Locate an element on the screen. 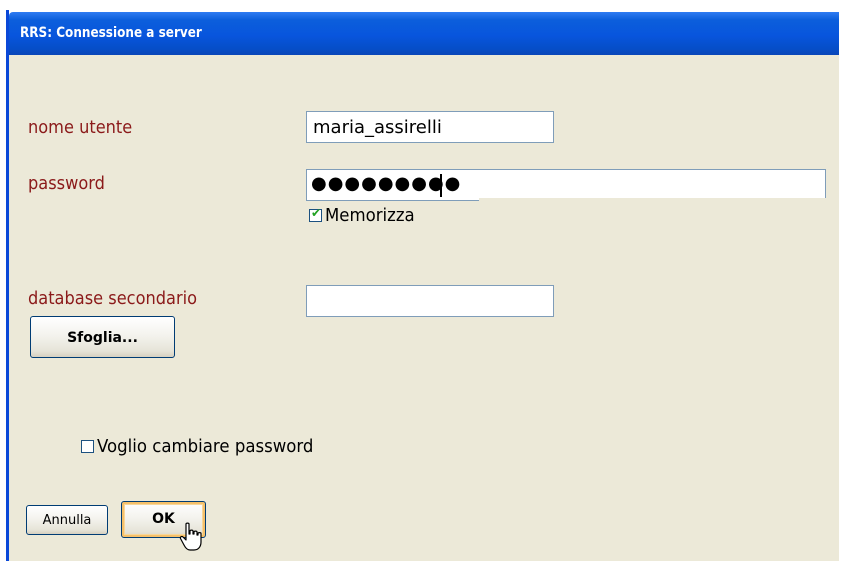 Image resolution: width=845 pixels, height=561 pixels. change-password-label: Voglio cambiare password is located at coordinates (205, 446).